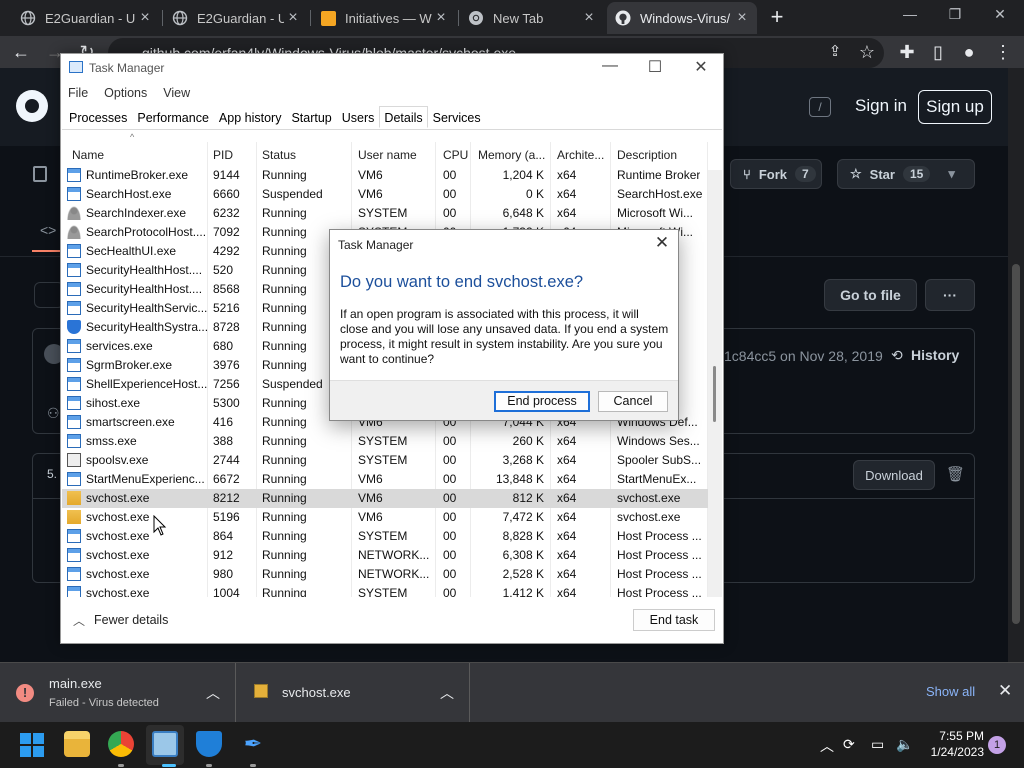  Describe the element at coordinates (223, 155) in the screenshot. I see `column-pid: PID` at that location.